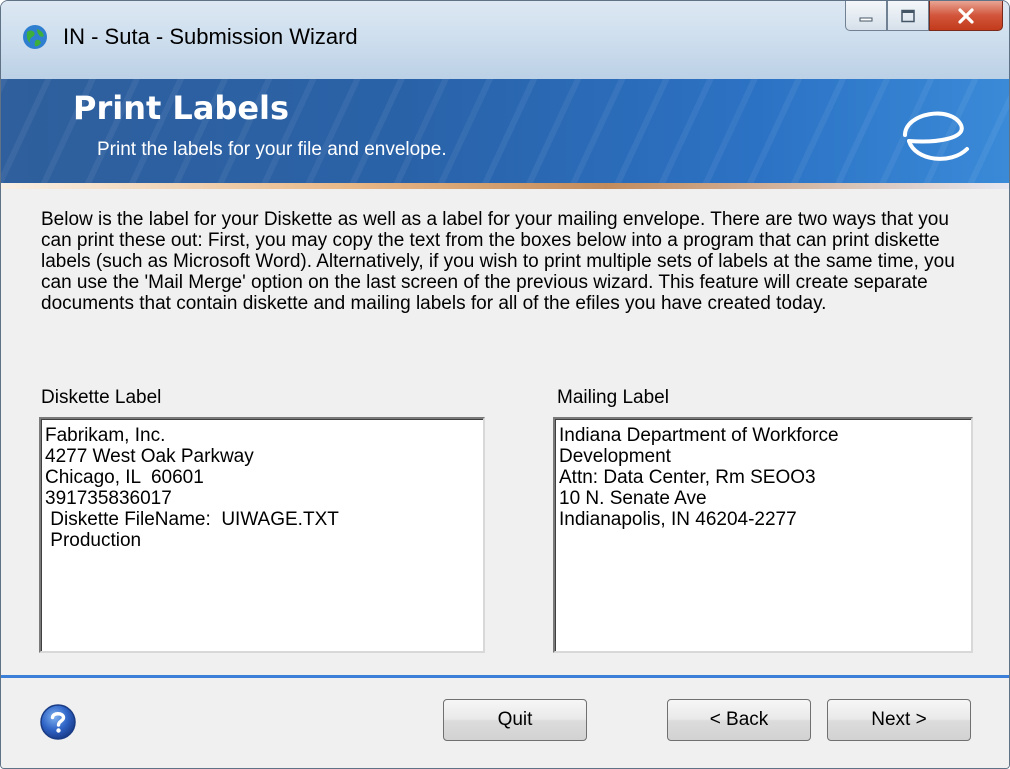 The image size is (1010, 769). I want to click on e-logo-icon, so click(936, 136).